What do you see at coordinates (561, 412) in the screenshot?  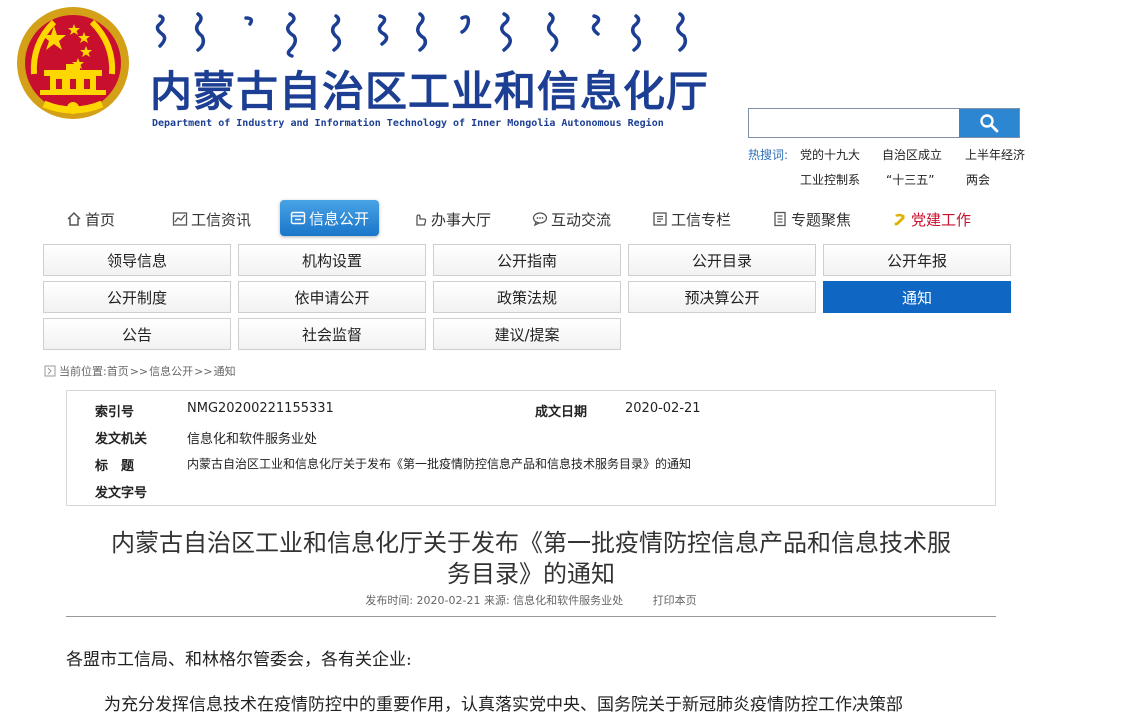 I see `date-label: 成文日期` at bounding box center [561, 412].